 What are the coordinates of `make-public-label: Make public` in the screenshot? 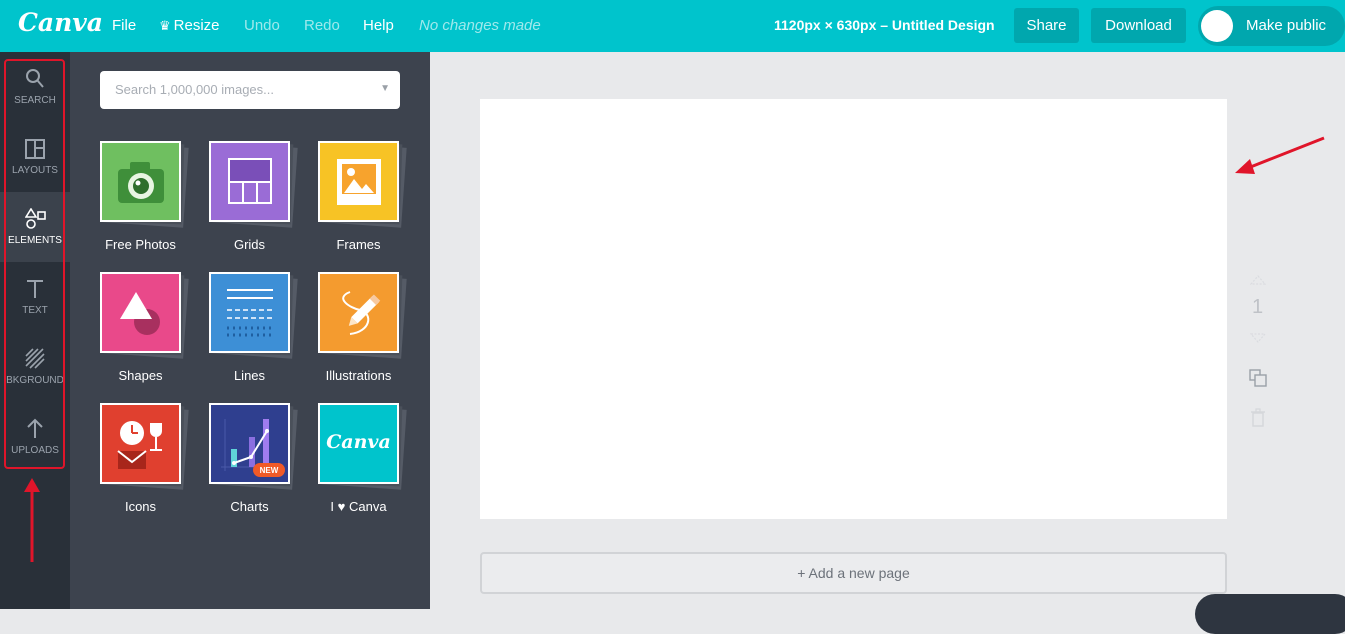 It's located at (1286, 25).